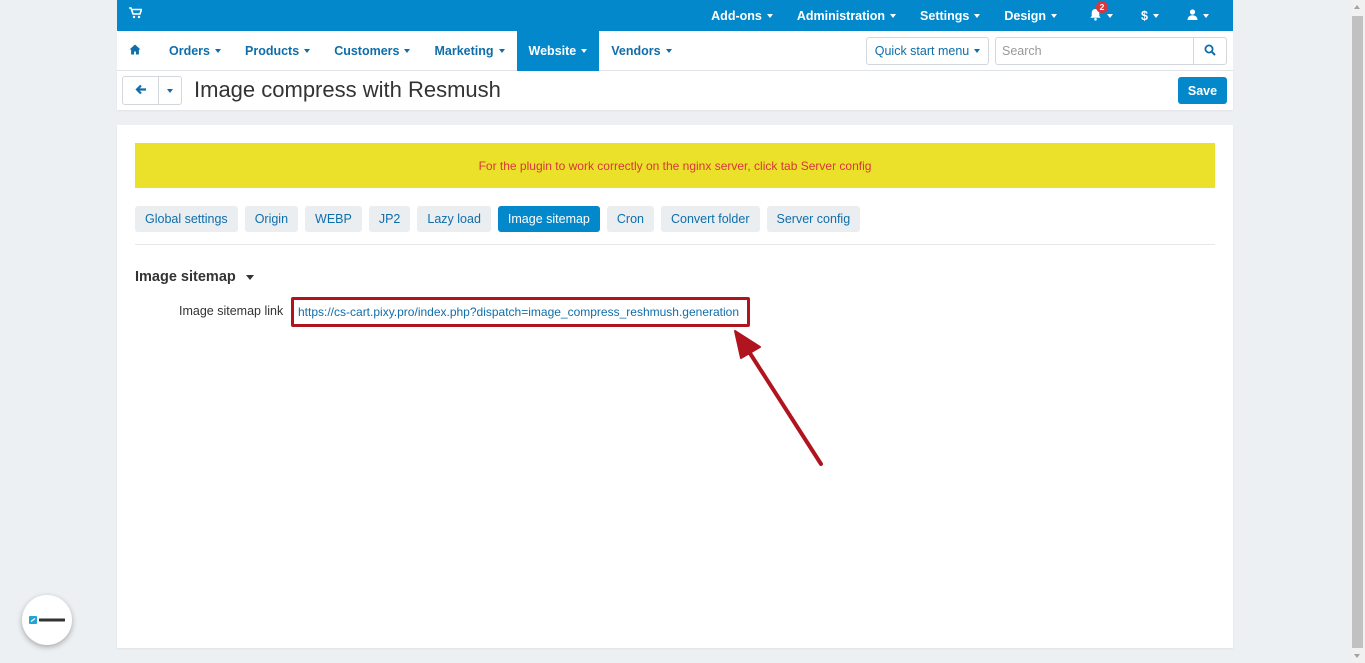 Image resolution: width=1365 pixels, height=663 pixels. Describe the element at coordinates (189, 51) in the screenshot. I see `nav-item-label: Orders` at that location.